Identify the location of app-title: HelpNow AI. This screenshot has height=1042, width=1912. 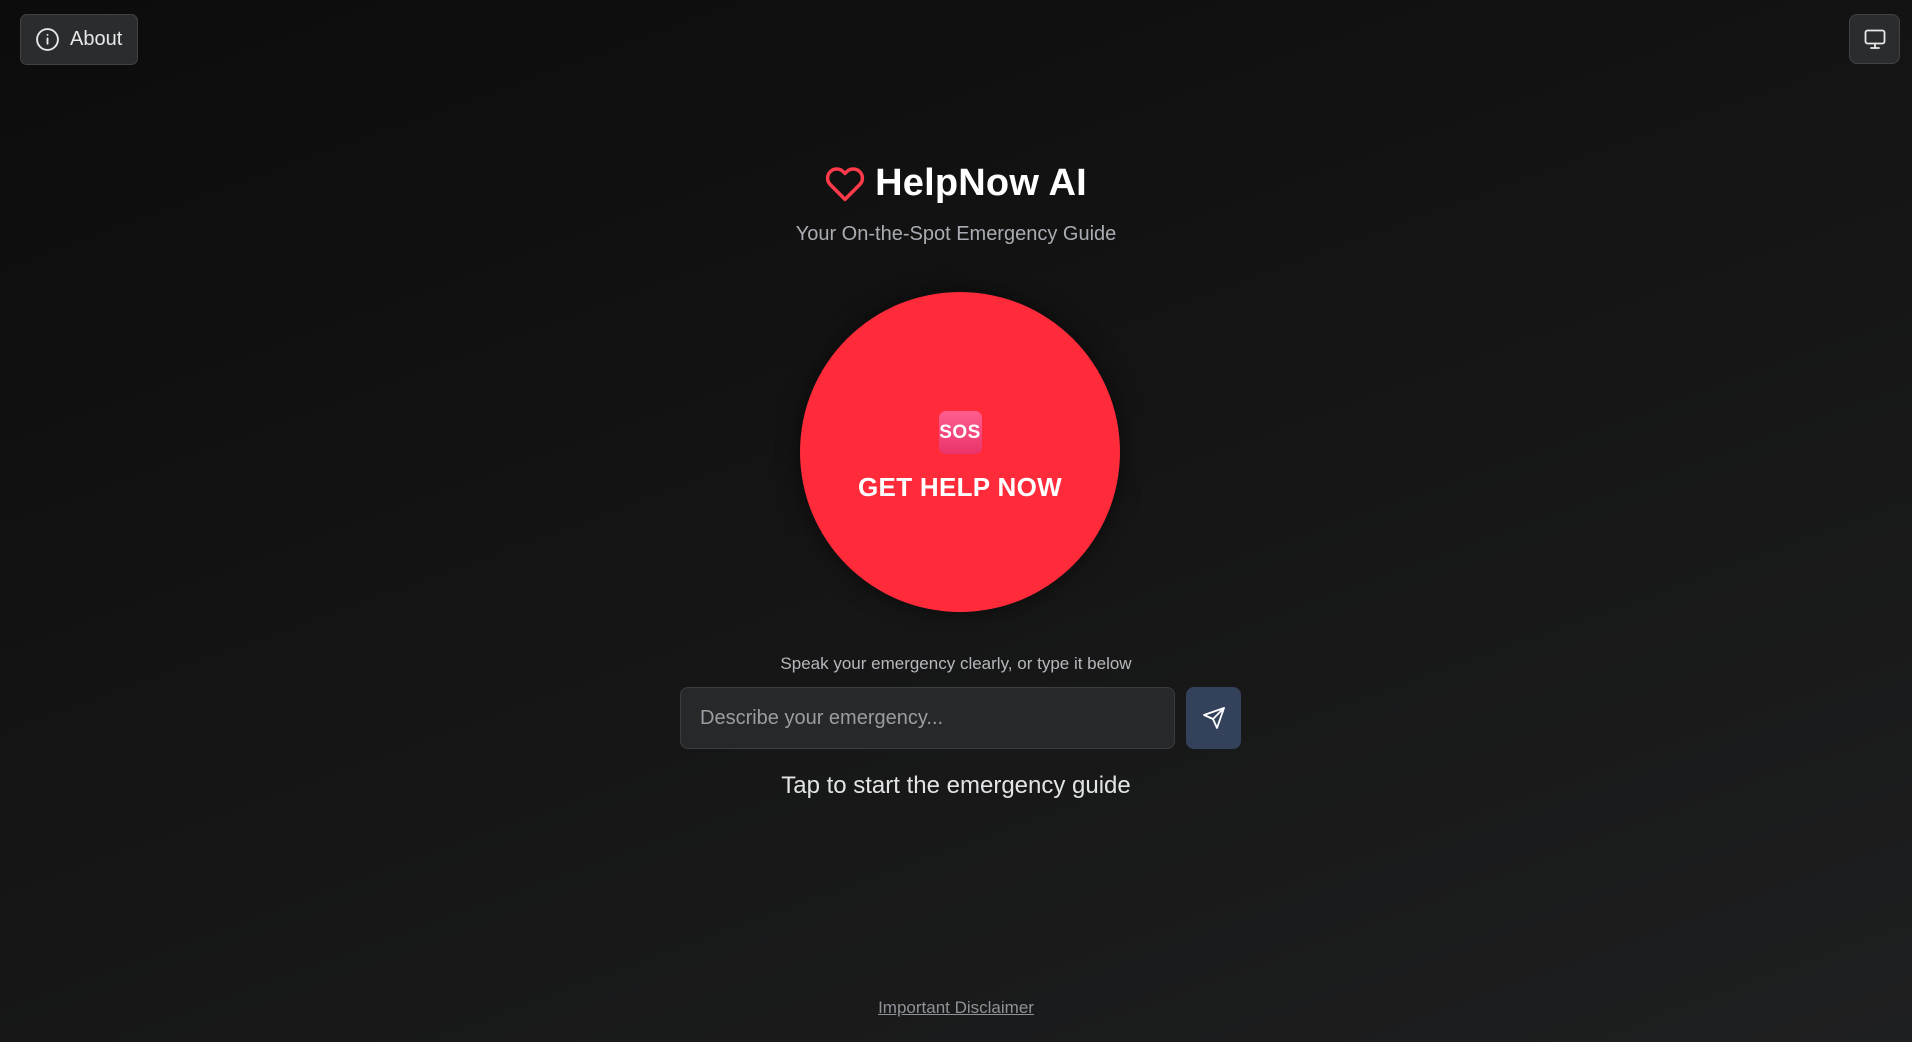
(981, 183).